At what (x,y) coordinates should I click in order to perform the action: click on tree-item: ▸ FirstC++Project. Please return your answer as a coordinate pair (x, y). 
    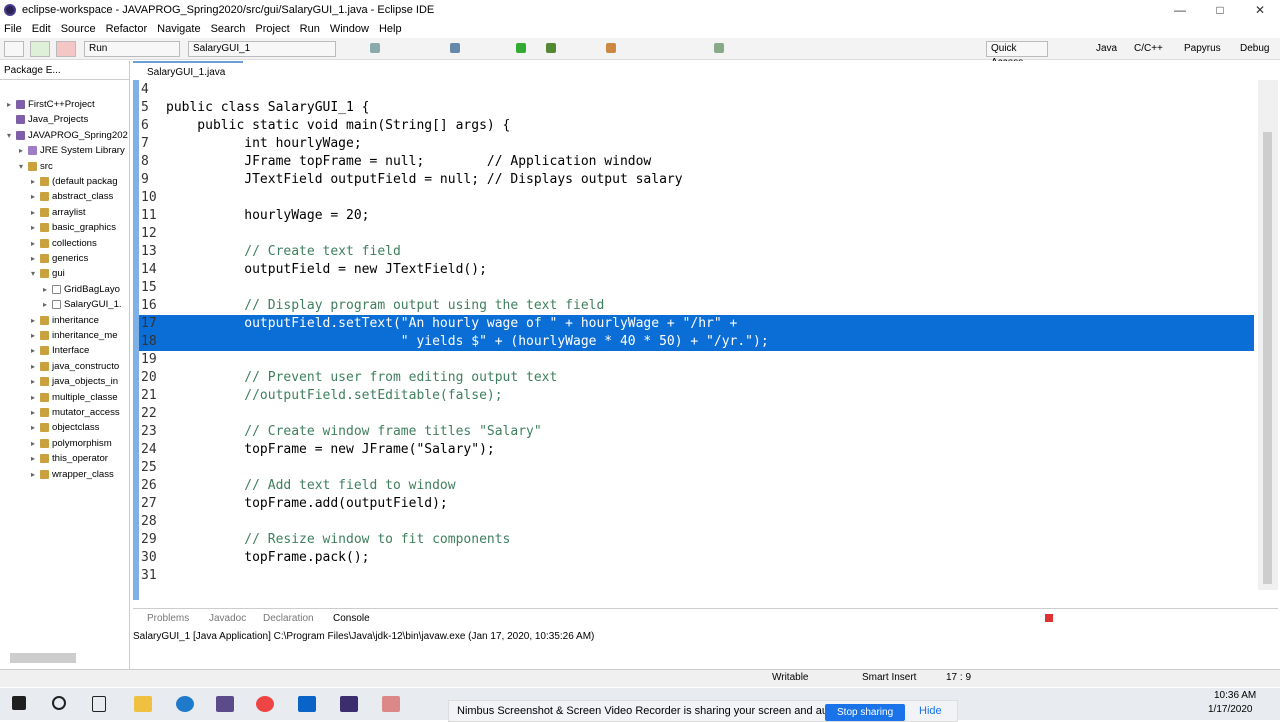
    Looking at the image, I should click on (49, 104).